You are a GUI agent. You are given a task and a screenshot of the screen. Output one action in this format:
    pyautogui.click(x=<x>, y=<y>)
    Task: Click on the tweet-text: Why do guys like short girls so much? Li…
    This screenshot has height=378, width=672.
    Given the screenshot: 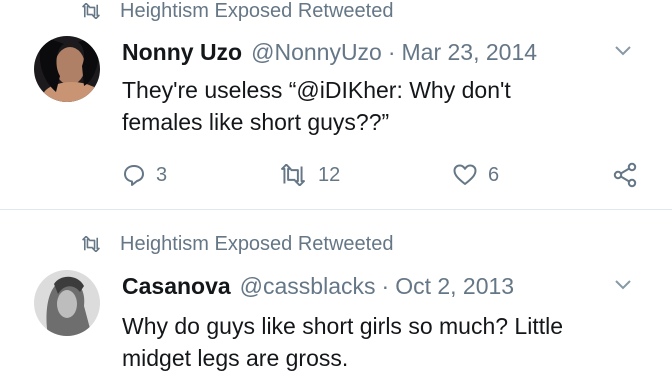 What is the action you would take?
    pyautogui.click(x=382, y=342)
    